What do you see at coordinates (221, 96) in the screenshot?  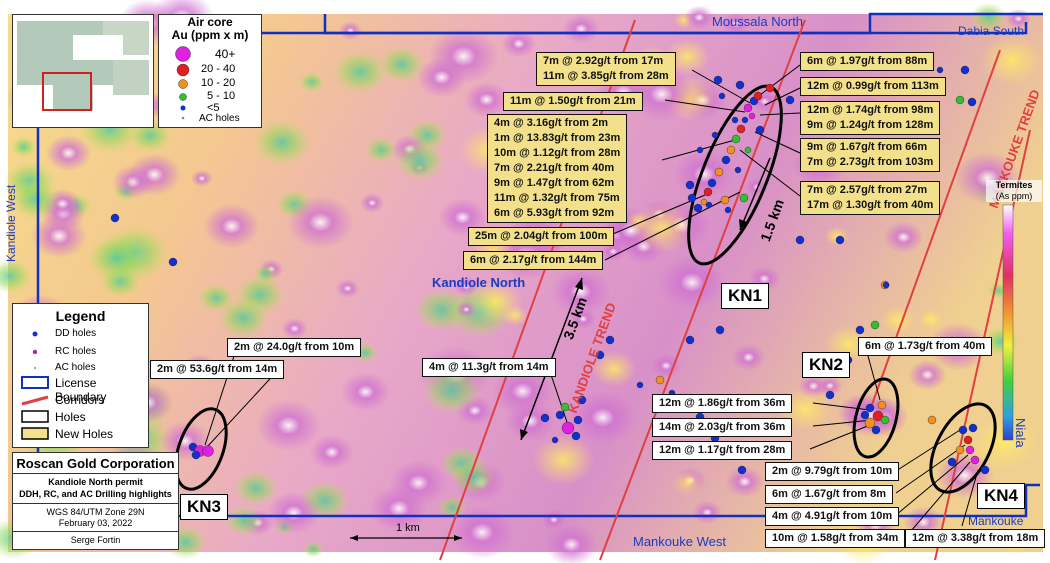 I see `aircore-item-3: 5 - 10` at bounding box center [221, 96].